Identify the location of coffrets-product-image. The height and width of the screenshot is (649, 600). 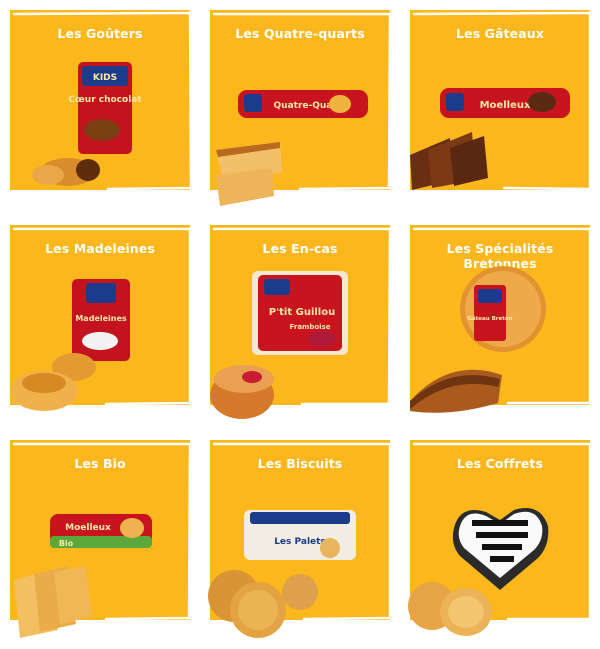
(478, 572).